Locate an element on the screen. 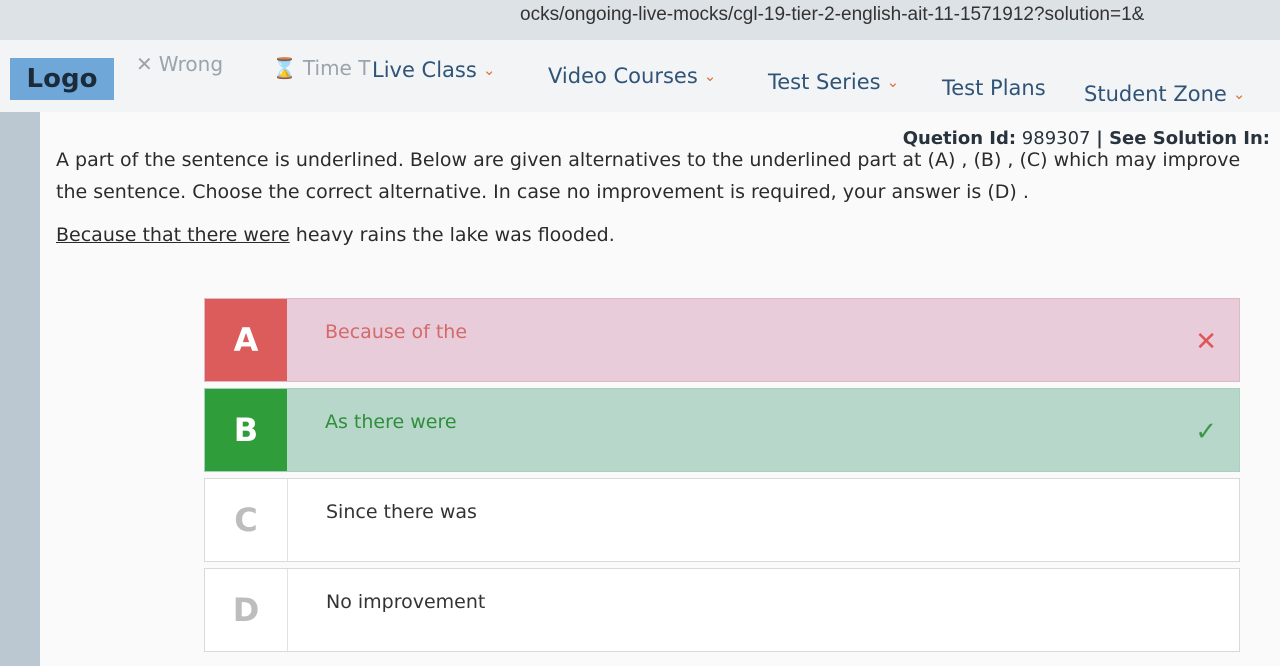 The height and width of the screenshot is (666, 1280). nav-student-zone-label: Student Zone is located at coordinates (1155, 94).